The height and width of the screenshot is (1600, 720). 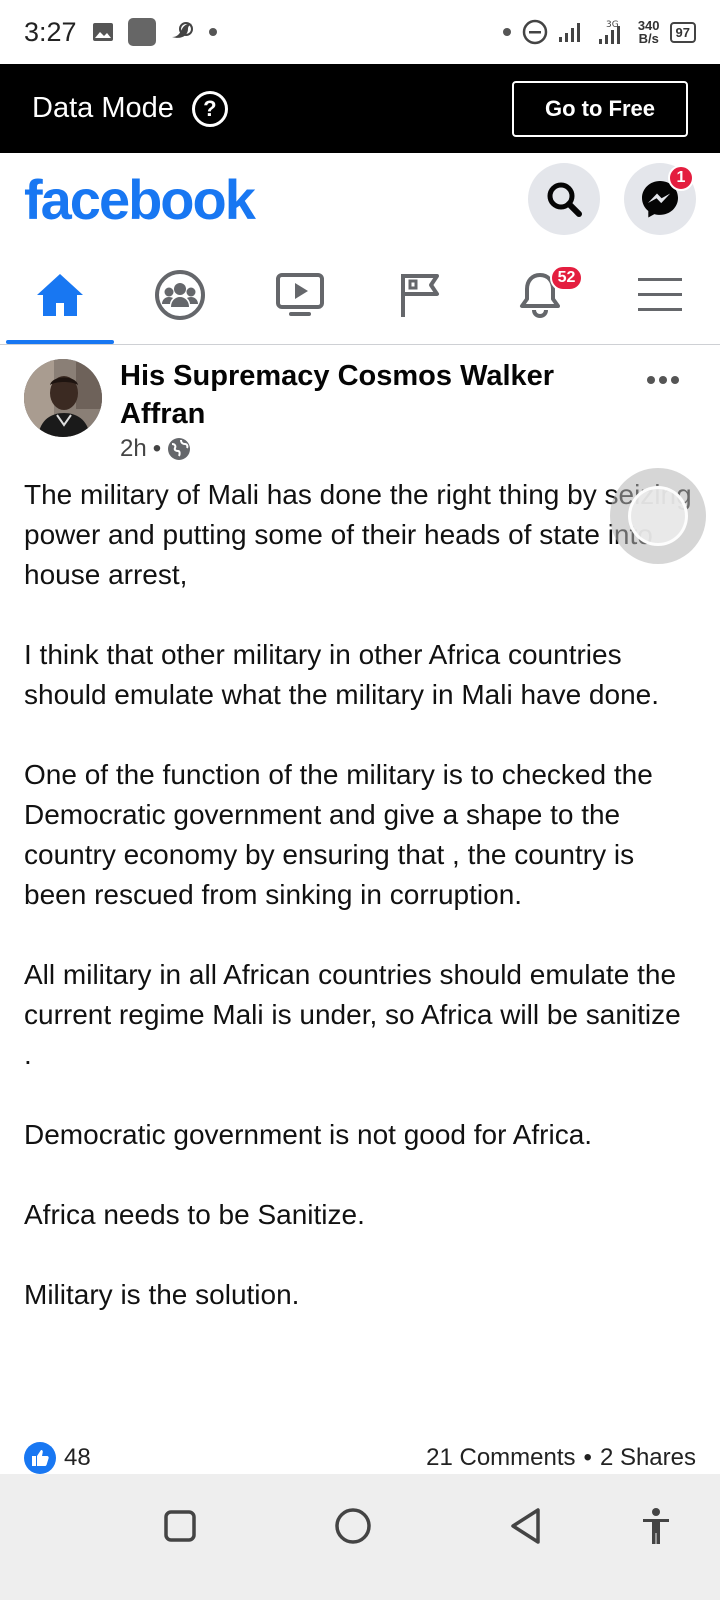 I want to click on video-icon, so click(x=300, y=294).